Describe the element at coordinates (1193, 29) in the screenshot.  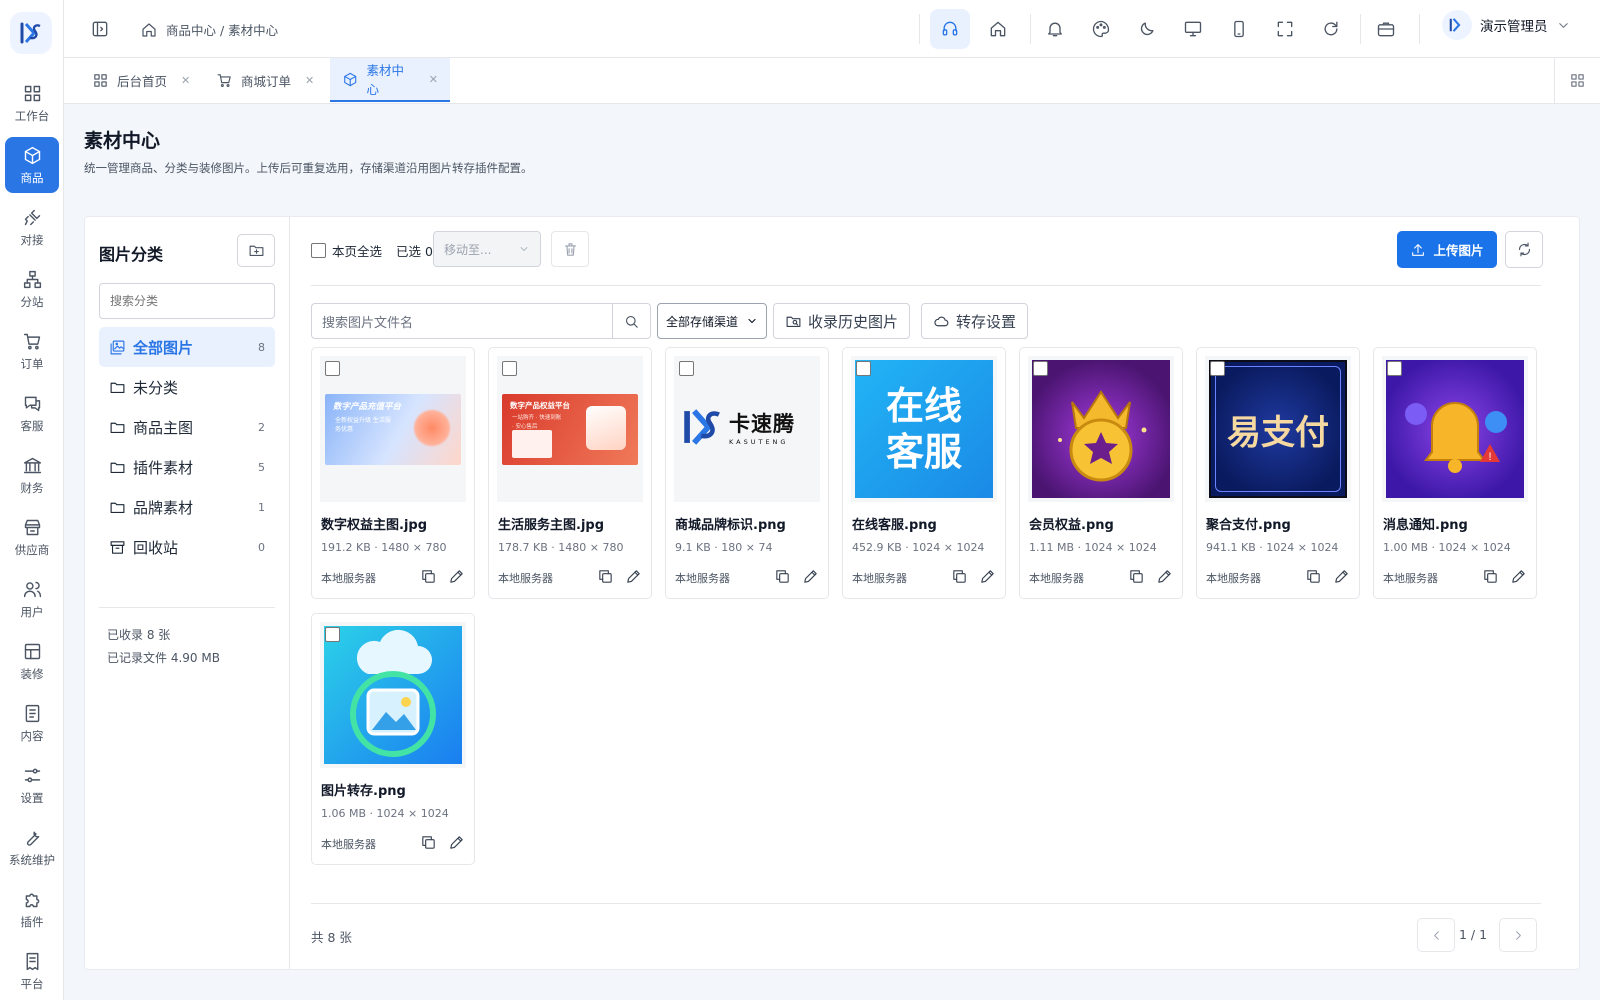
I see `desktop-view-button` at that location.